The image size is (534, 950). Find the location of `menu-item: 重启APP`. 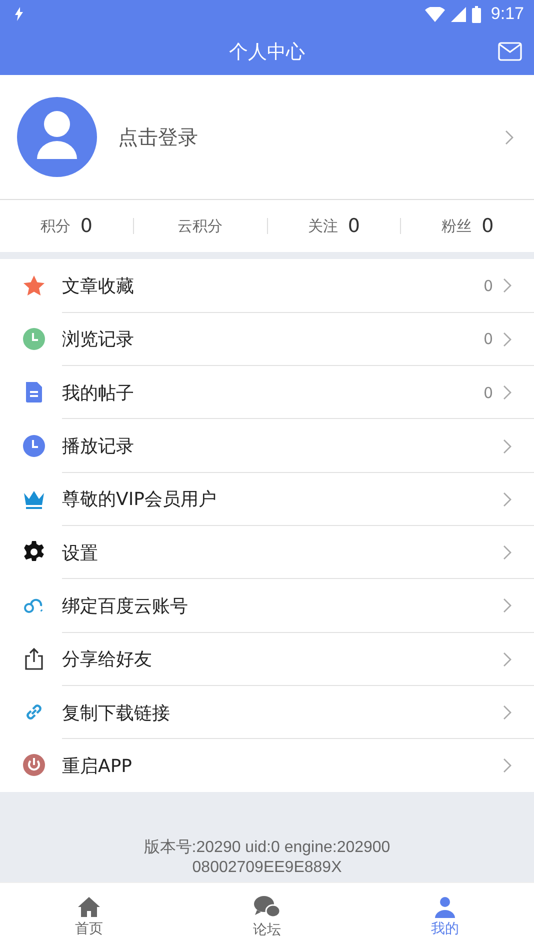

menu-item: 重启APP is located at coordinates (267, 765).